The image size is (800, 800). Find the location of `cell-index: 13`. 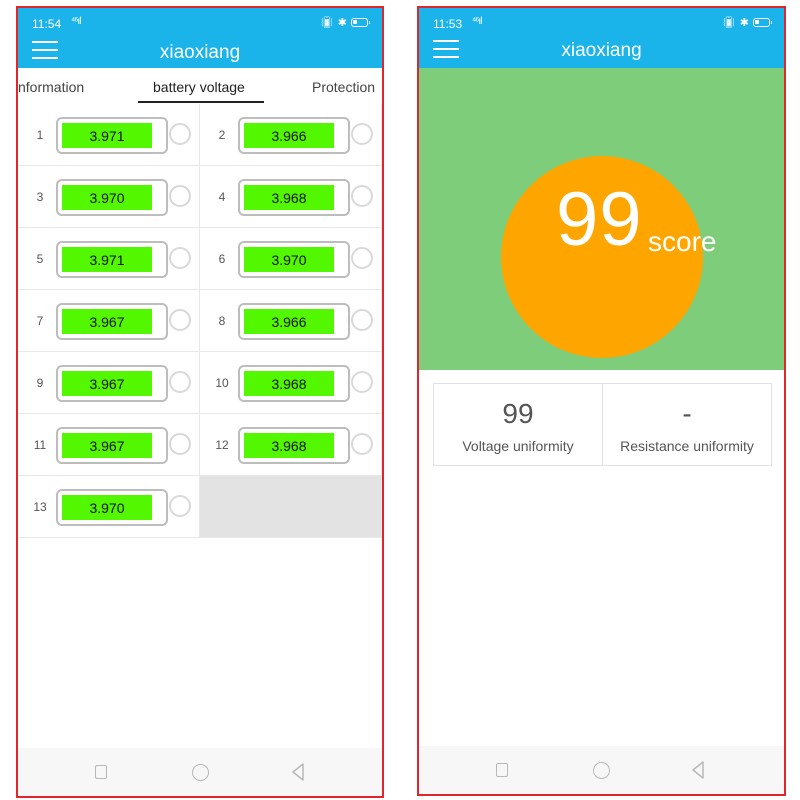

cell-index: 13 is located at coordinates (40, 507).